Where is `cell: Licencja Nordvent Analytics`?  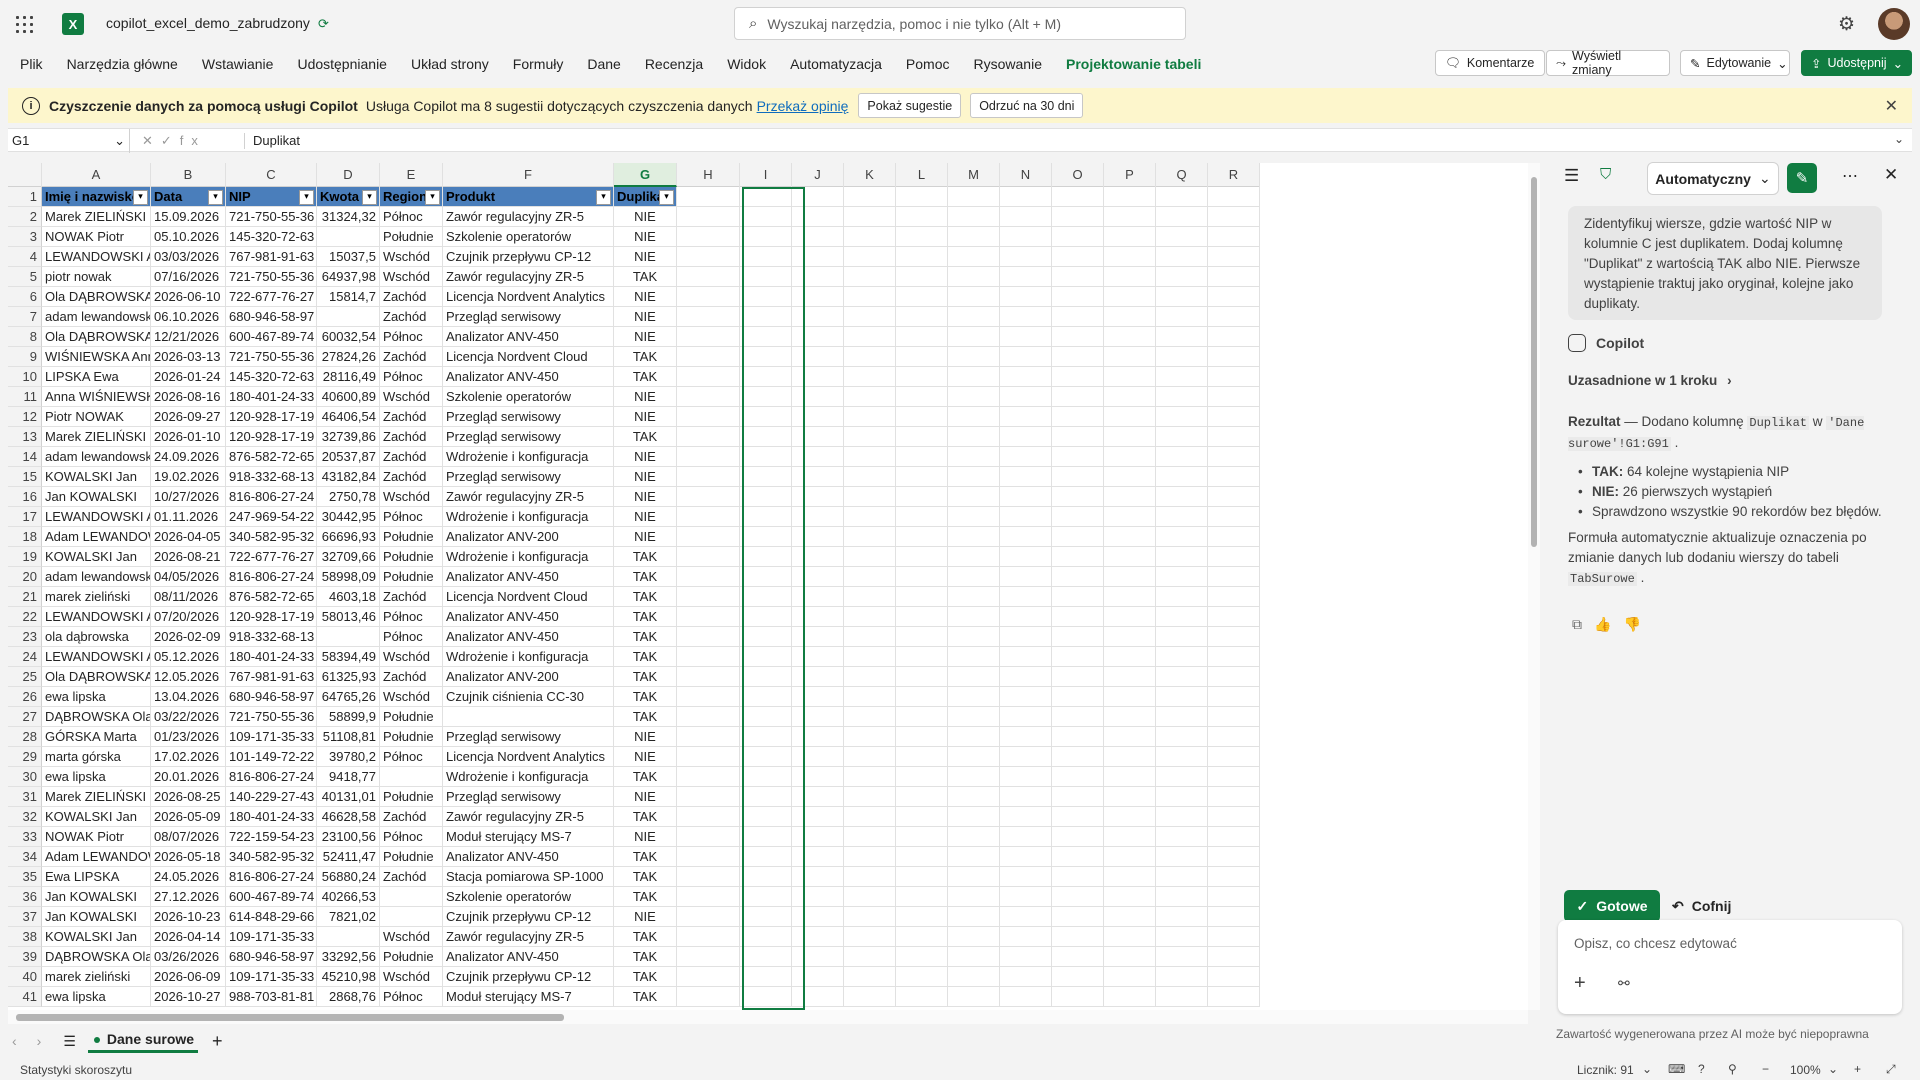 cell: Licencja Nordvent Analytics is located at coordinates (528, 297).